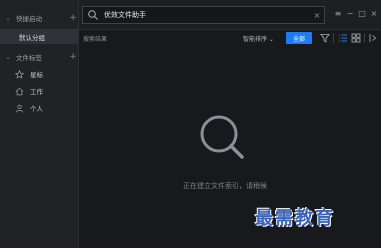 This screenshot has height=248, width=381. I want to click on sidebar-item-work: 工作, so click(39, 91).